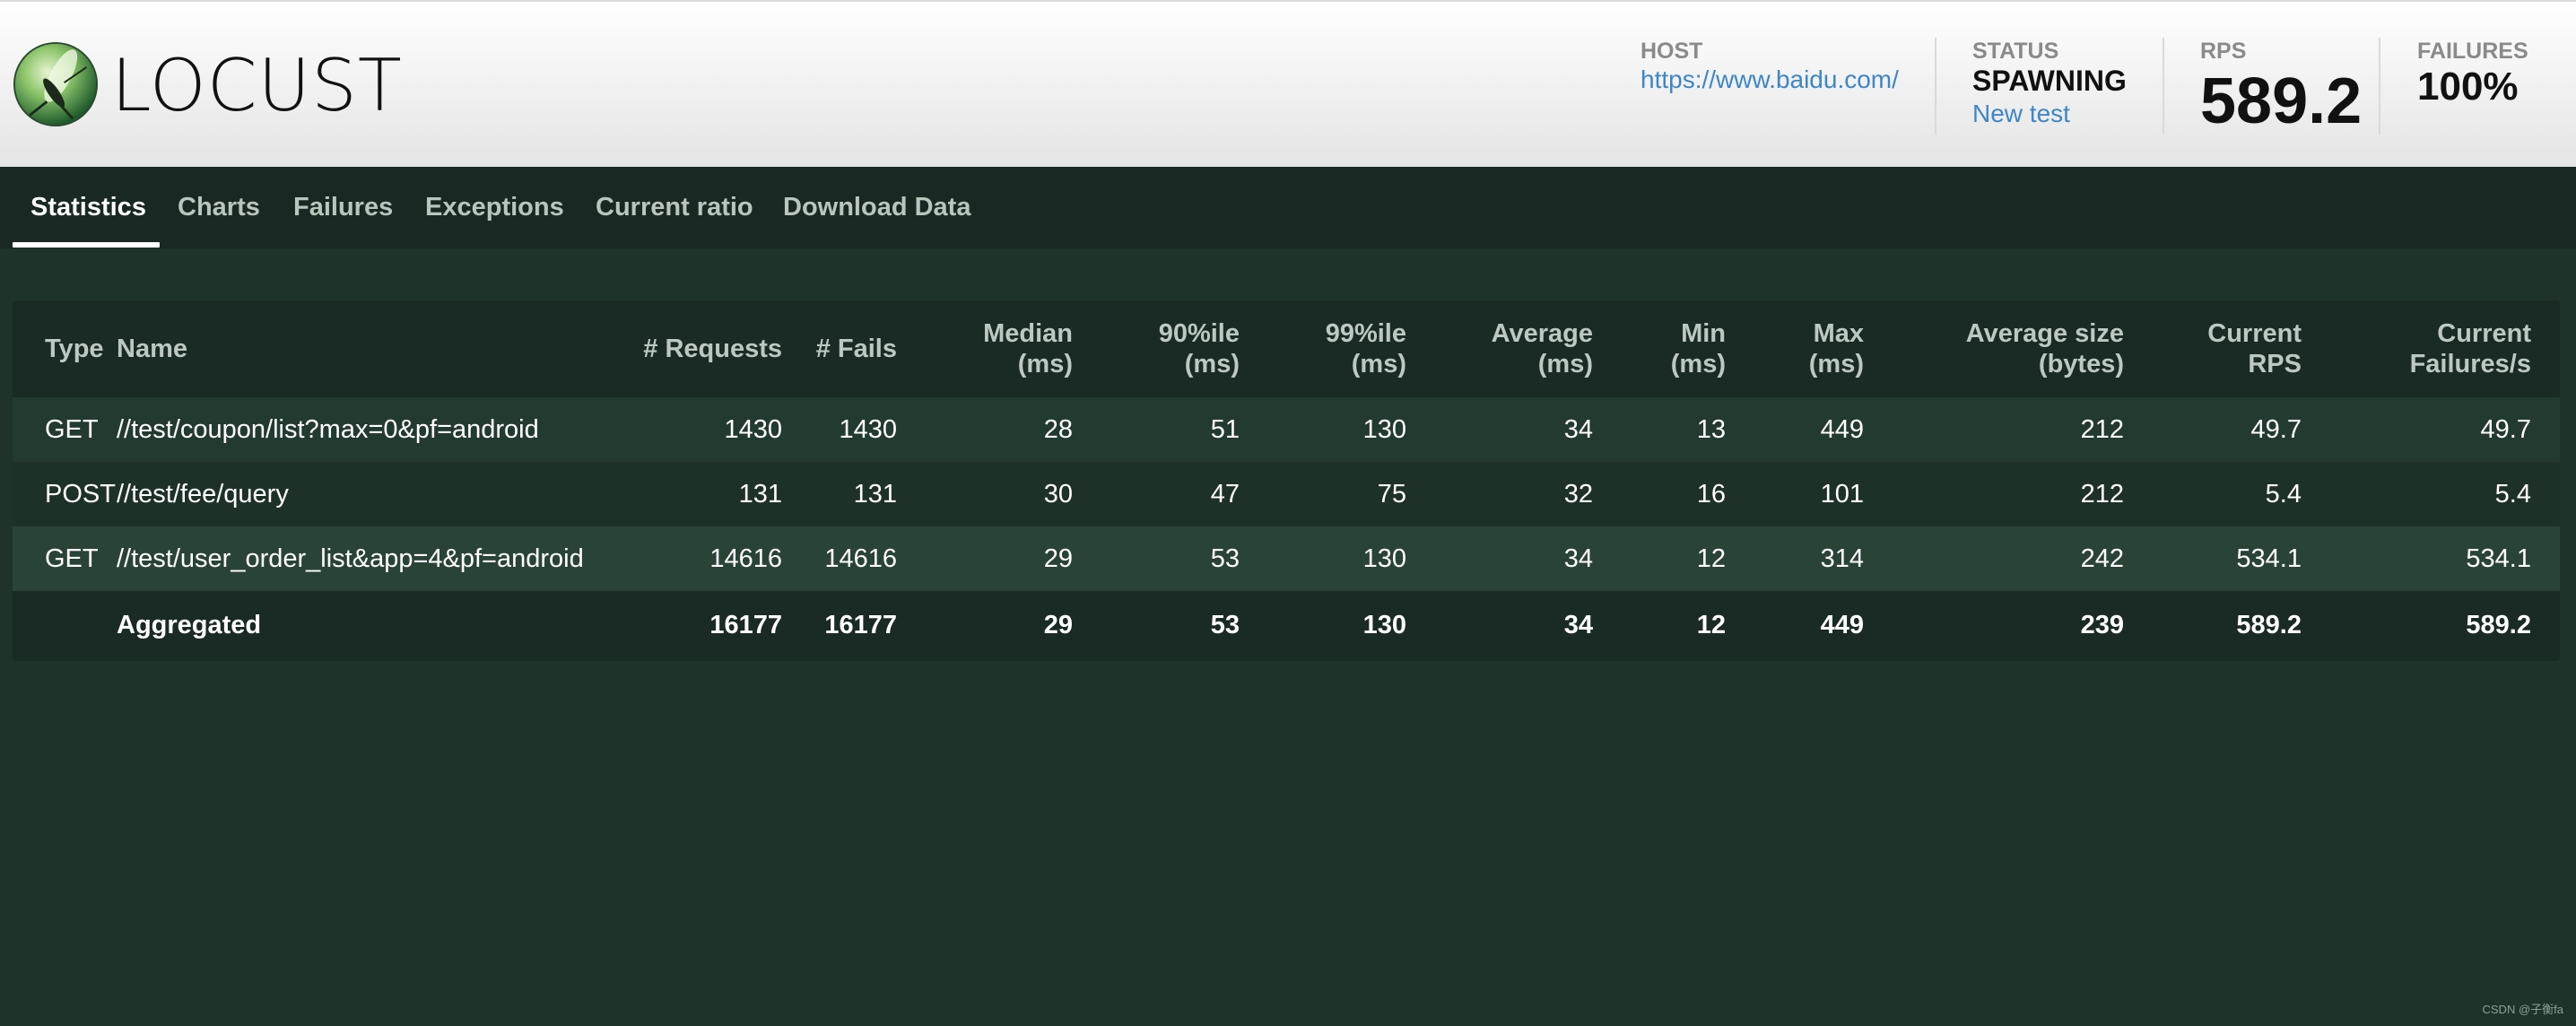  Describe the element at coordinates (1795, 348) in the screenshot. I see `column-header-max: Max (ms)` at that location.